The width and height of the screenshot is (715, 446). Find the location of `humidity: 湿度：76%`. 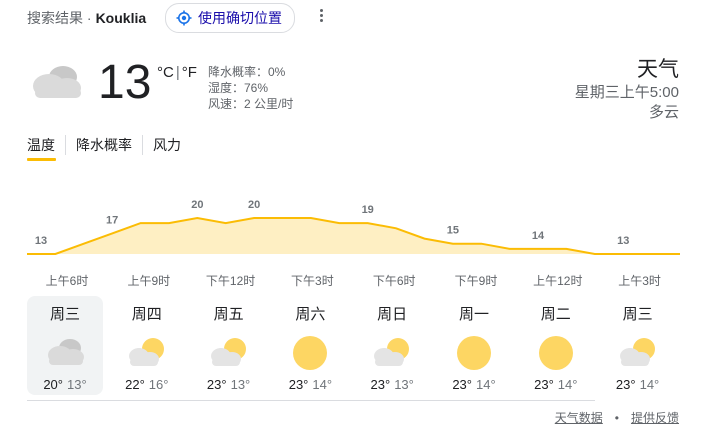

humidity: 湿度：76% is located at coordinates (238, 88).